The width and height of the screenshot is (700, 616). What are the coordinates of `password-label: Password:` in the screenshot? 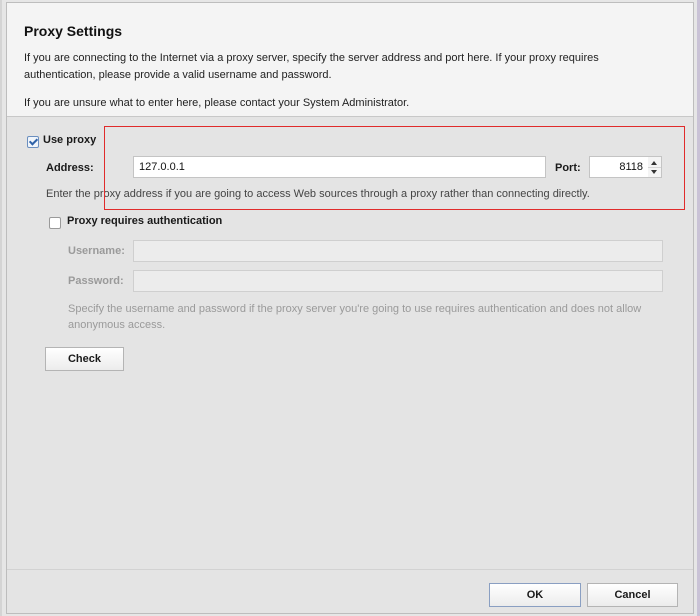 It's located at (96, 281).